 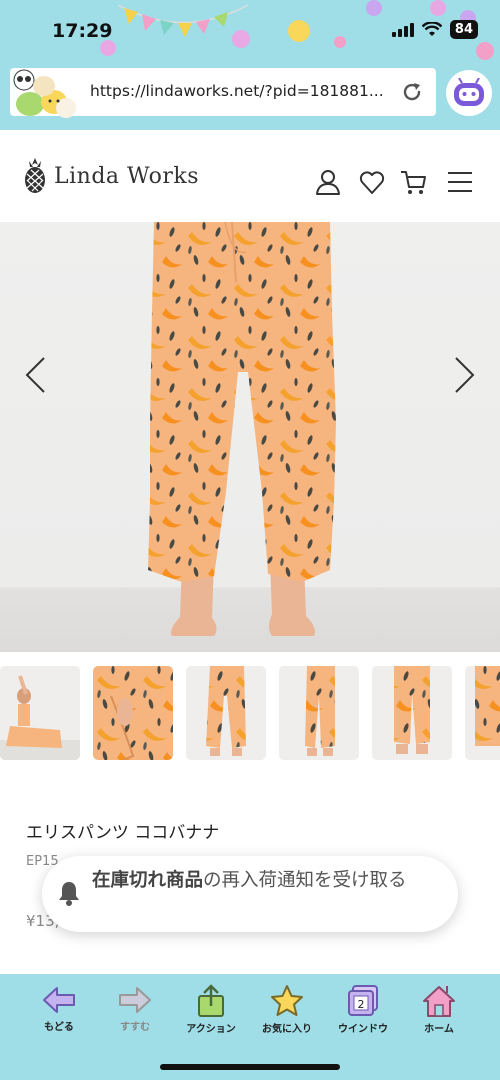 What do you see at coordinates (372, 182) in the screenshot?
I see `favorite-heart-icon` at bounding box center [372, 182].